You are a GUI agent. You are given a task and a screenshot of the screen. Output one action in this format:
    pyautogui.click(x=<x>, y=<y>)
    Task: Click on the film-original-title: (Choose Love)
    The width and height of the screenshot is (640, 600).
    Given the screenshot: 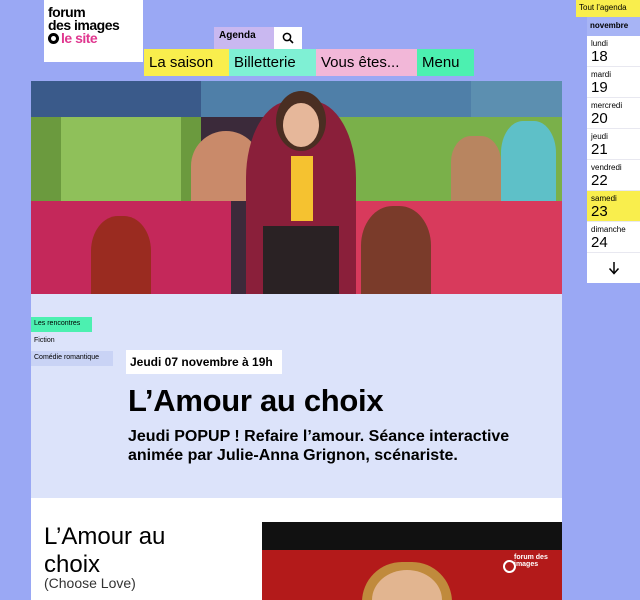 What is the action you would take?
    pyautogui.click(x=90, y=583)
    